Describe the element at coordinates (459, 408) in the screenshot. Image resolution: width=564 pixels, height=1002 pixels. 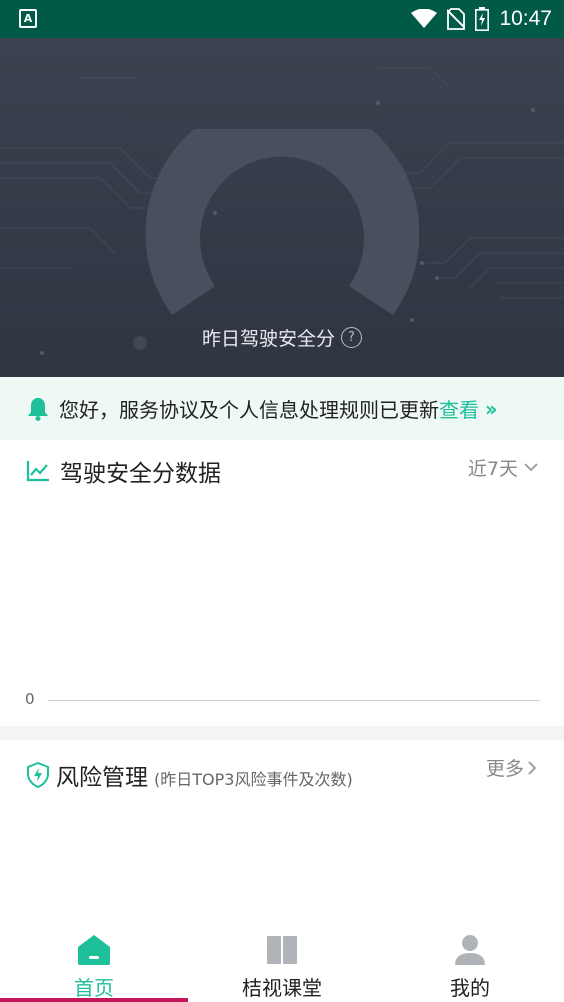
I see `notice-view-link: 查看` at that location.